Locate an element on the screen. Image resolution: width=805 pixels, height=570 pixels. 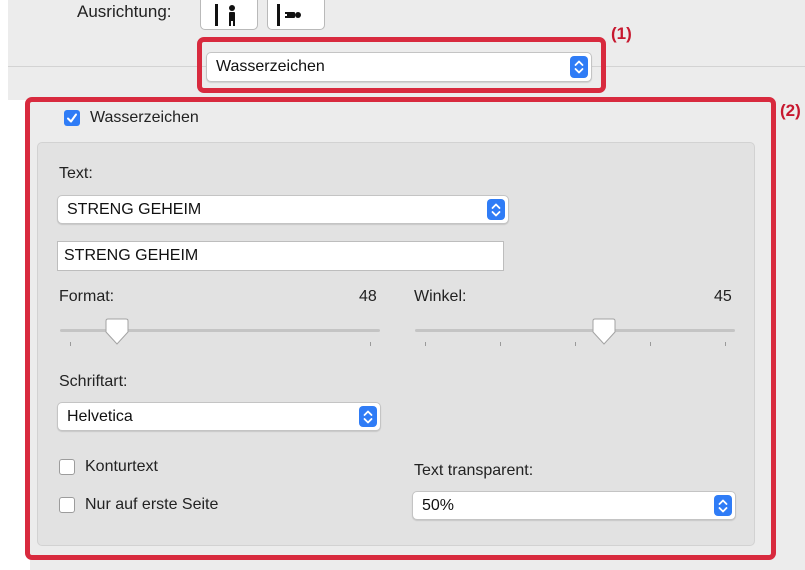
landscape-orientation-icon is located at coordinates (289, 15).